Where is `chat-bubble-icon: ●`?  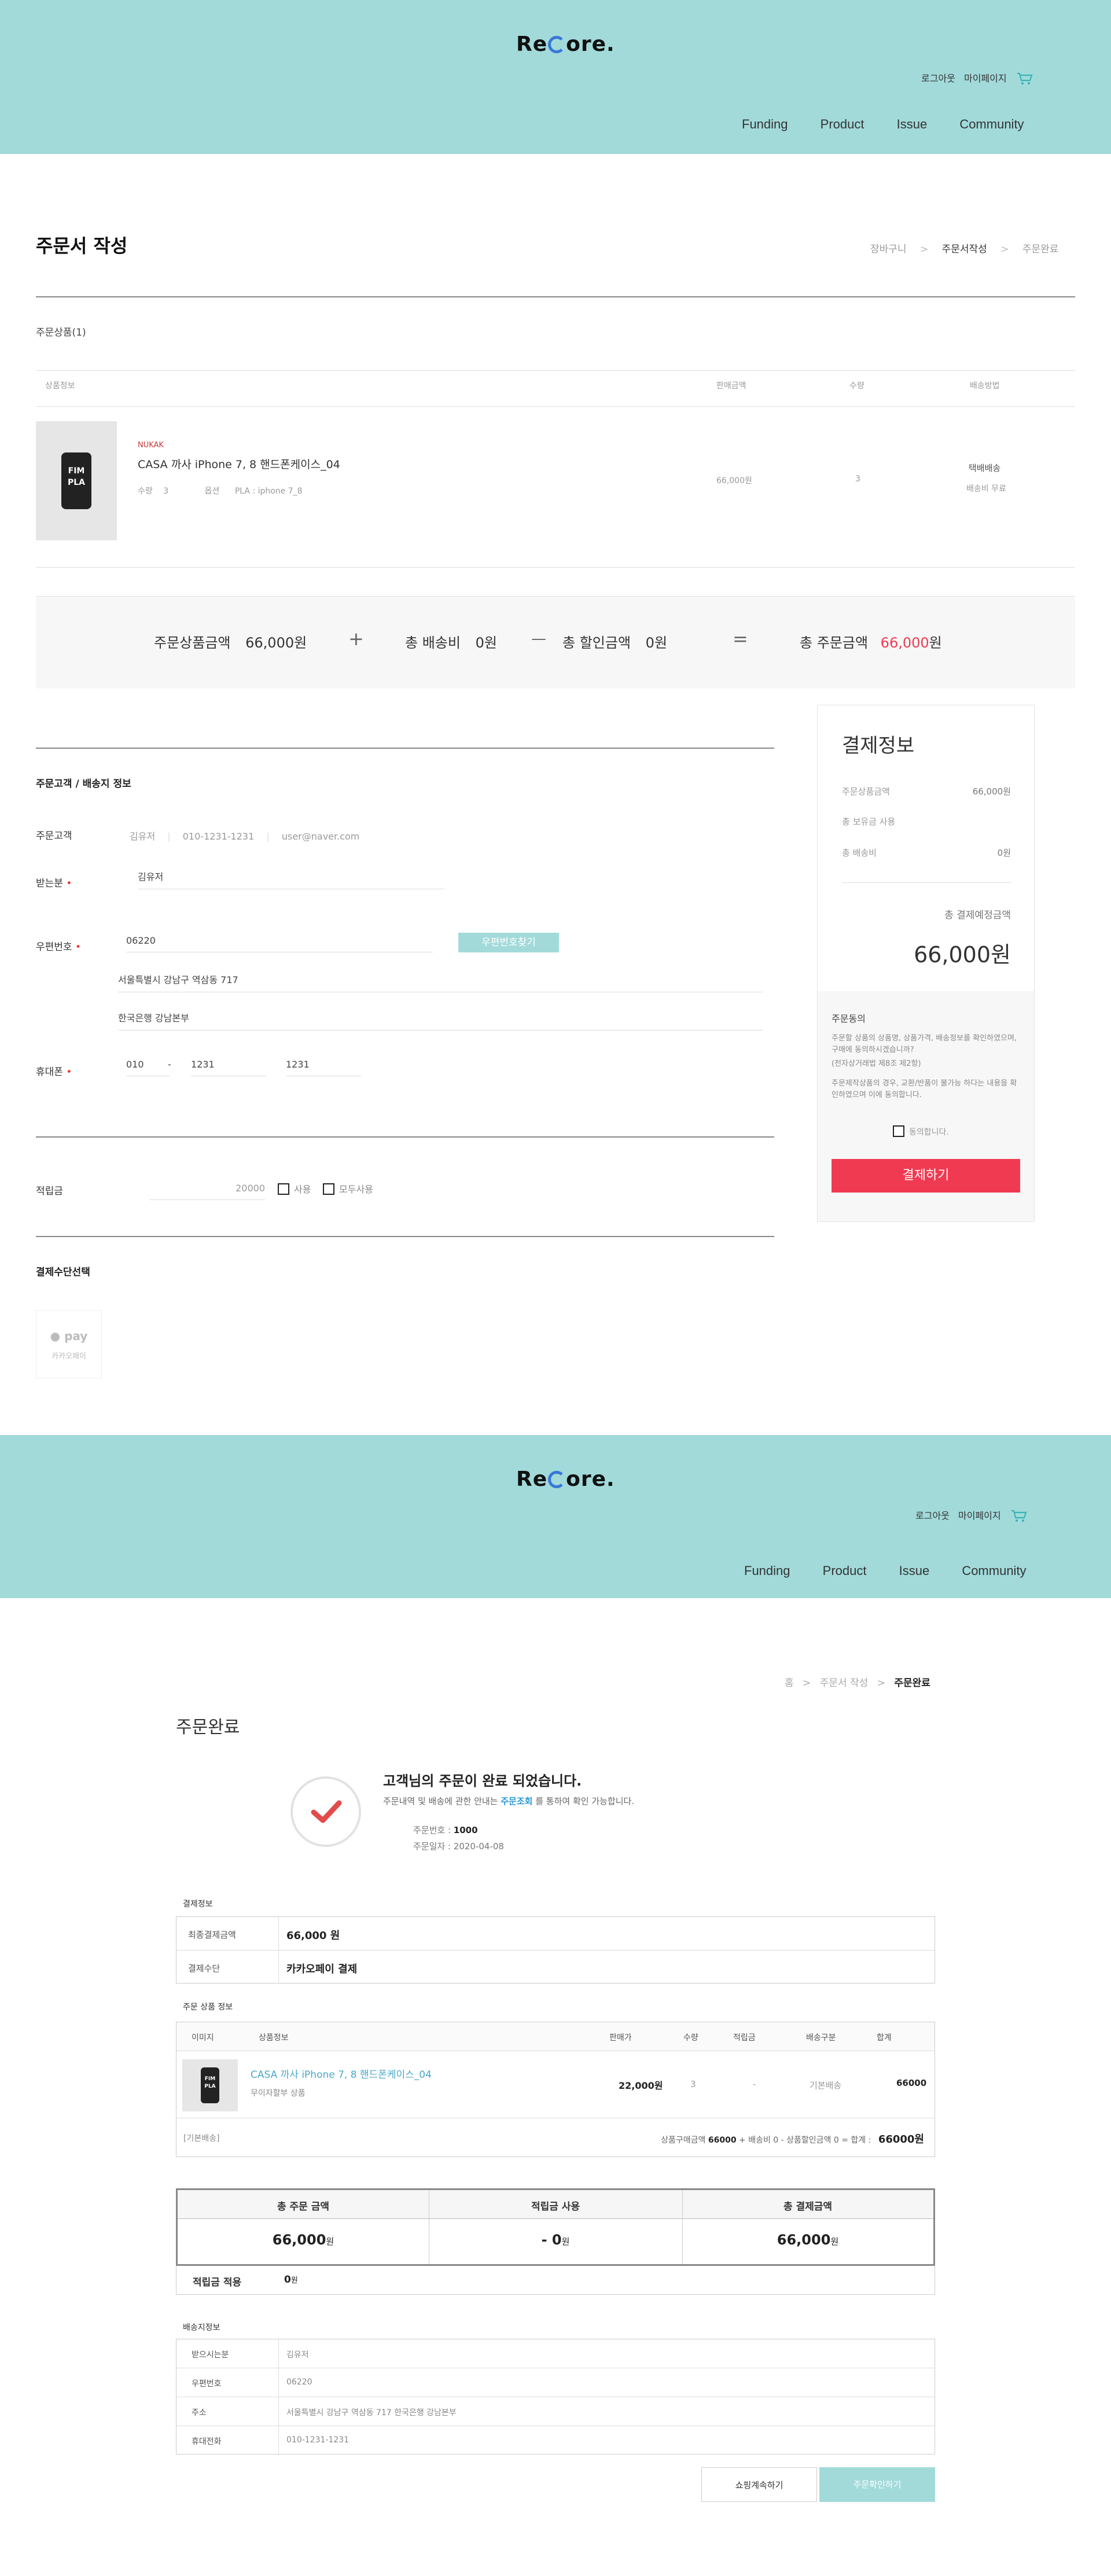
chat-bubble-icon: ● is located at coordinates (55, 1336).